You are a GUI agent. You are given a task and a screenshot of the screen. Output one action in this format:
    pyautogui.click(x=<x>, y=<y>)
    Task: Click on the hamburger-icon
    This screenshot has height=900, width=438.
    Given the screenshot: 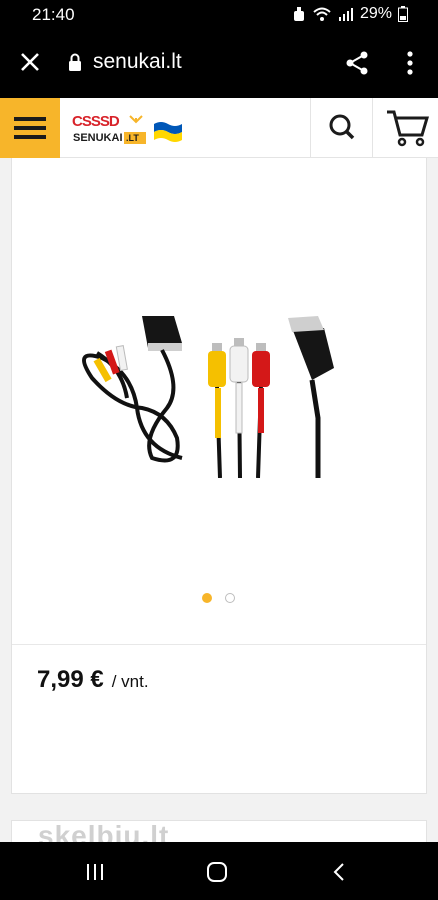 What is the action you would take?
    pyautogui.click(x=30, y=128)
    